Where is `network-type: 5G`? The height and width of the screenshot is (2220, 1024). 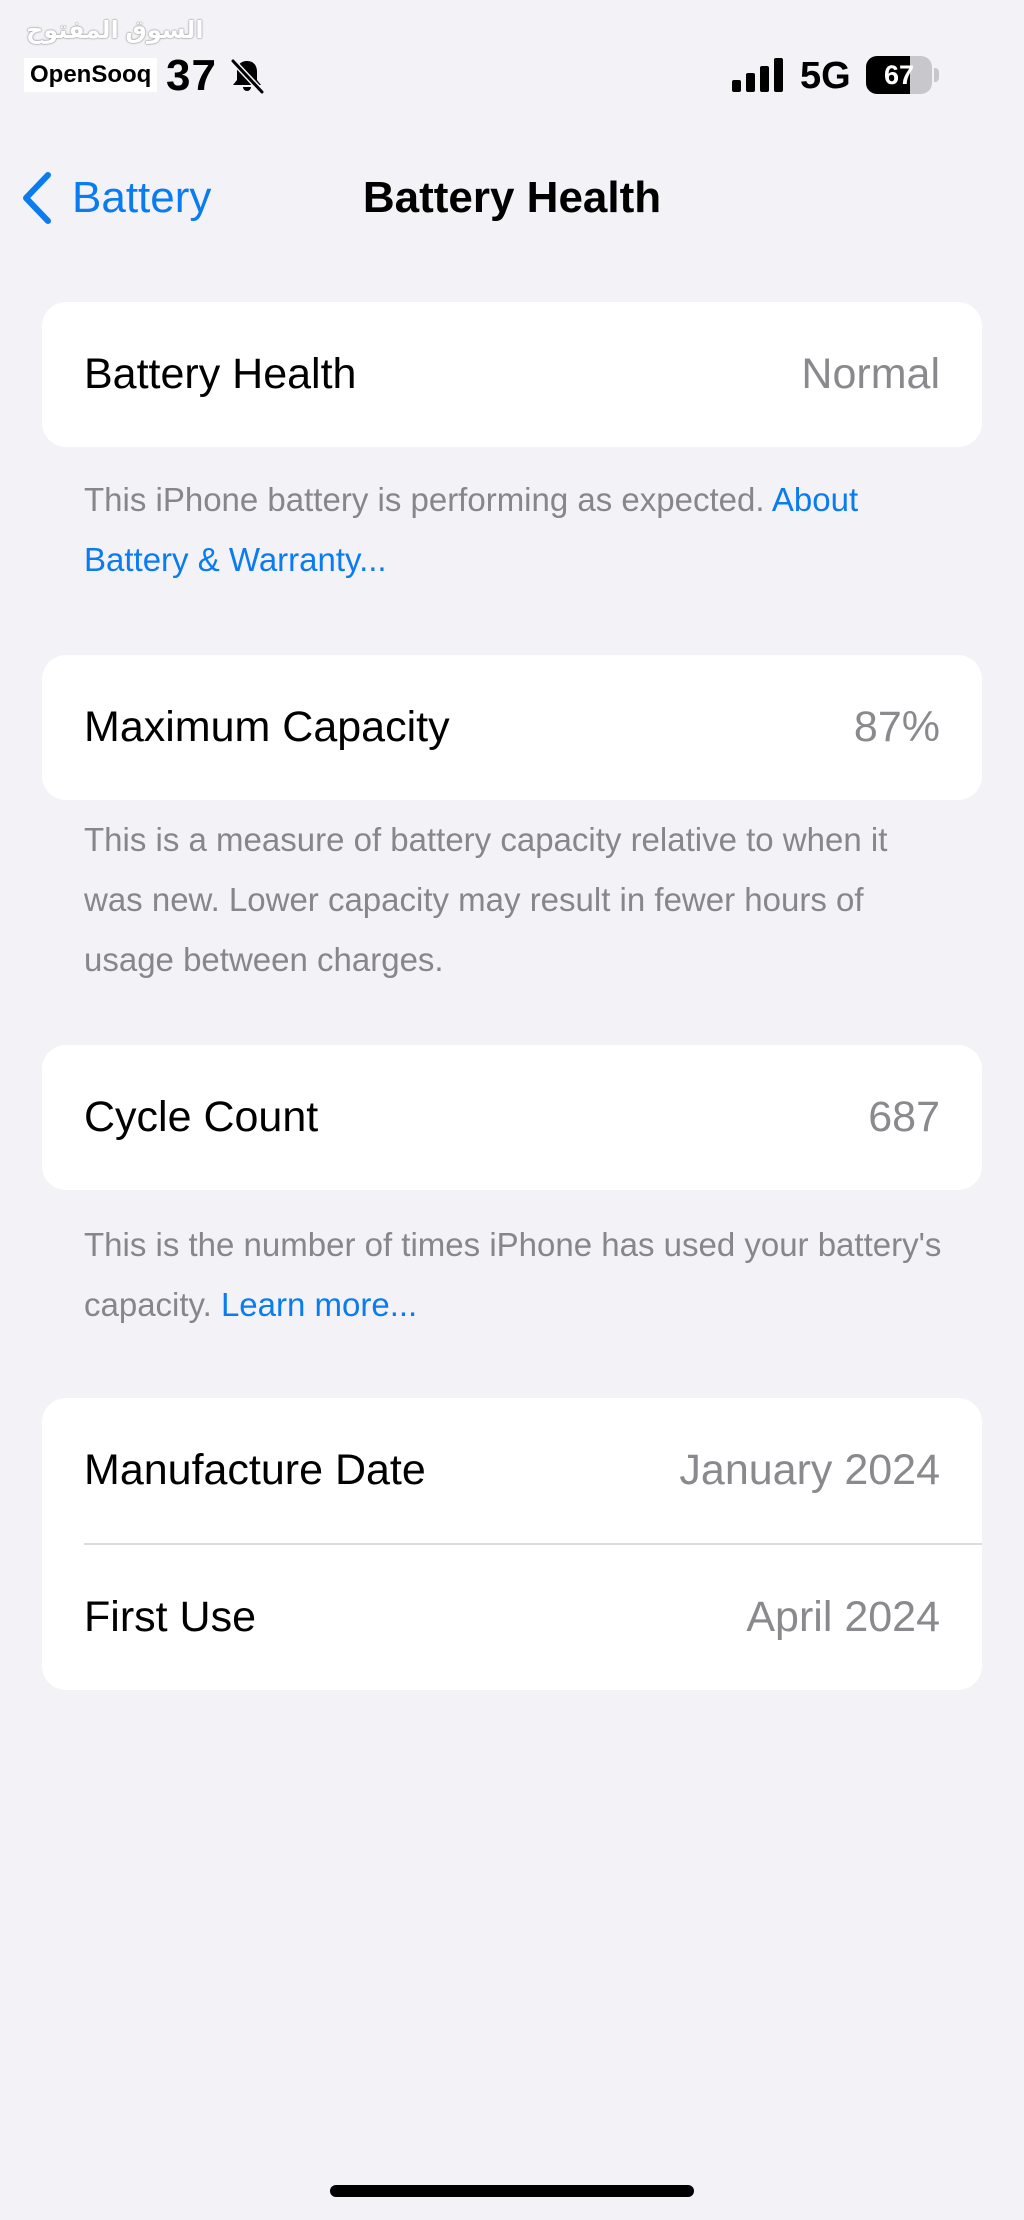 network-type: 5G is located at coordinates (825, 76).